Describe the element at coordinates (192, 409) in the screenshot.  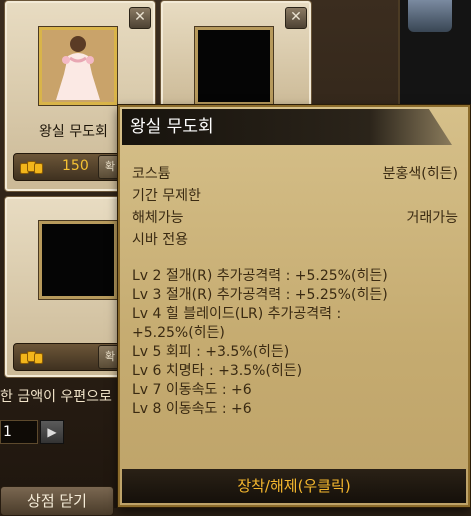
I see `stat-line: Lv 8 이동속도 : +6` at that location.